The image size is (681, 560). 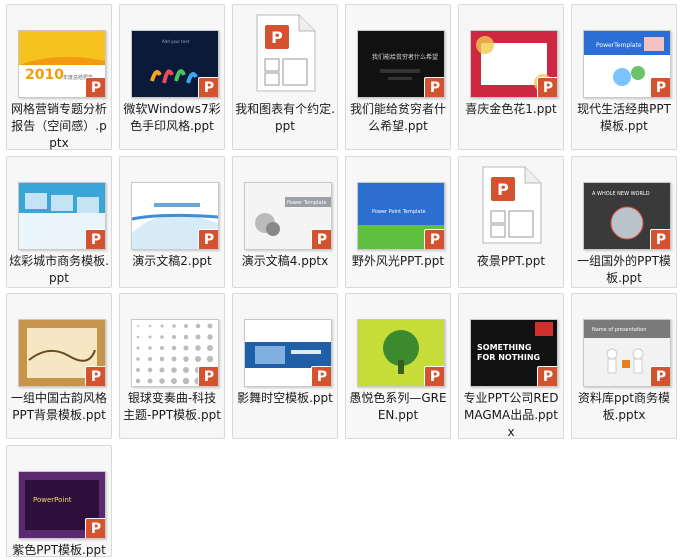 What do you see at coordinates (172, 406) in the screenshot?
I see `file-name: 银球变奏曲-科技主题-PPT模板.ppt` at bounding box center [172, 406].